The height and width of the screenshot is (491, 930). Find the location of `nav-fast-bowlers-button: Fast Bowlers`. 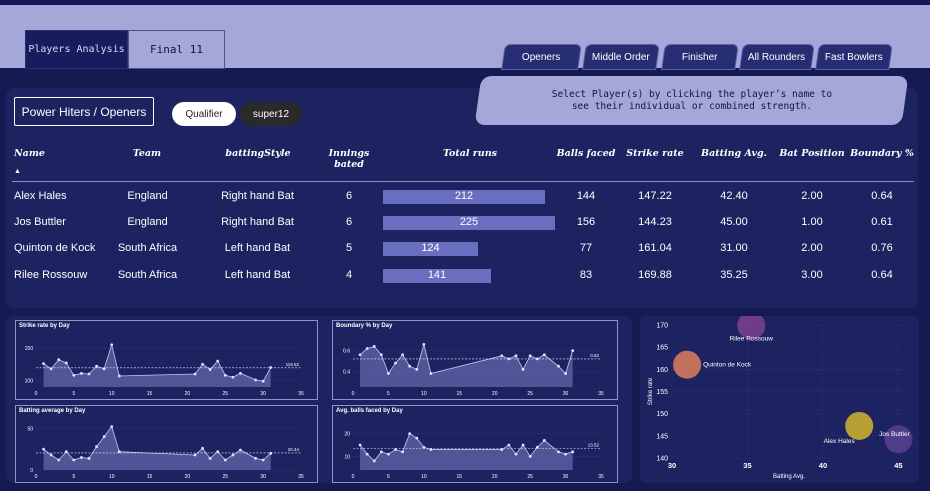

nav-fast-bowlers-button: Fast Bowlers is located at coordinates (854, 57).